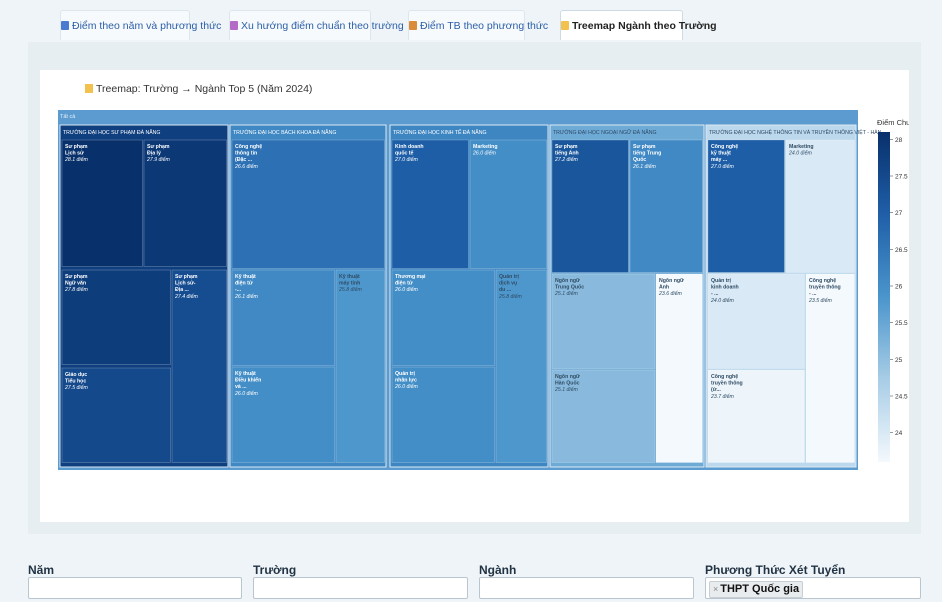 This screenshot has height=602, width=942. What do you see at coordinates (484, 26) in the screenshot?
I see `tab-label: Điểm TB theo phương thức` at bounding box center [484, 26].